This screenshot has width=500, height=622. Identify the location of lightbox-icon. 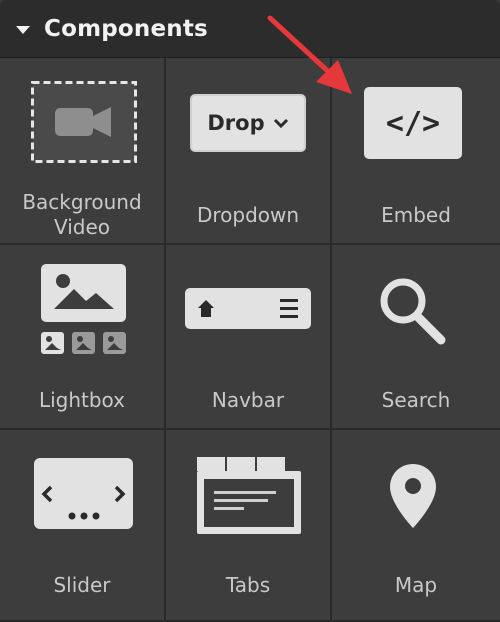
(83, 309).